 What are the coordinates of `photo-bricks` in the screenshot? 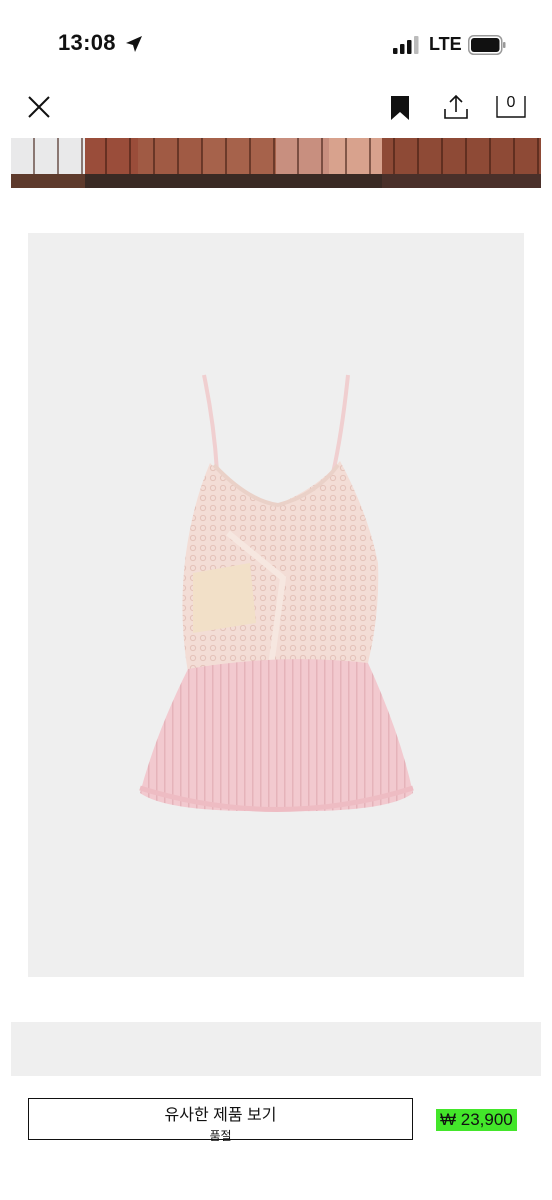 It's located at (276, 157).